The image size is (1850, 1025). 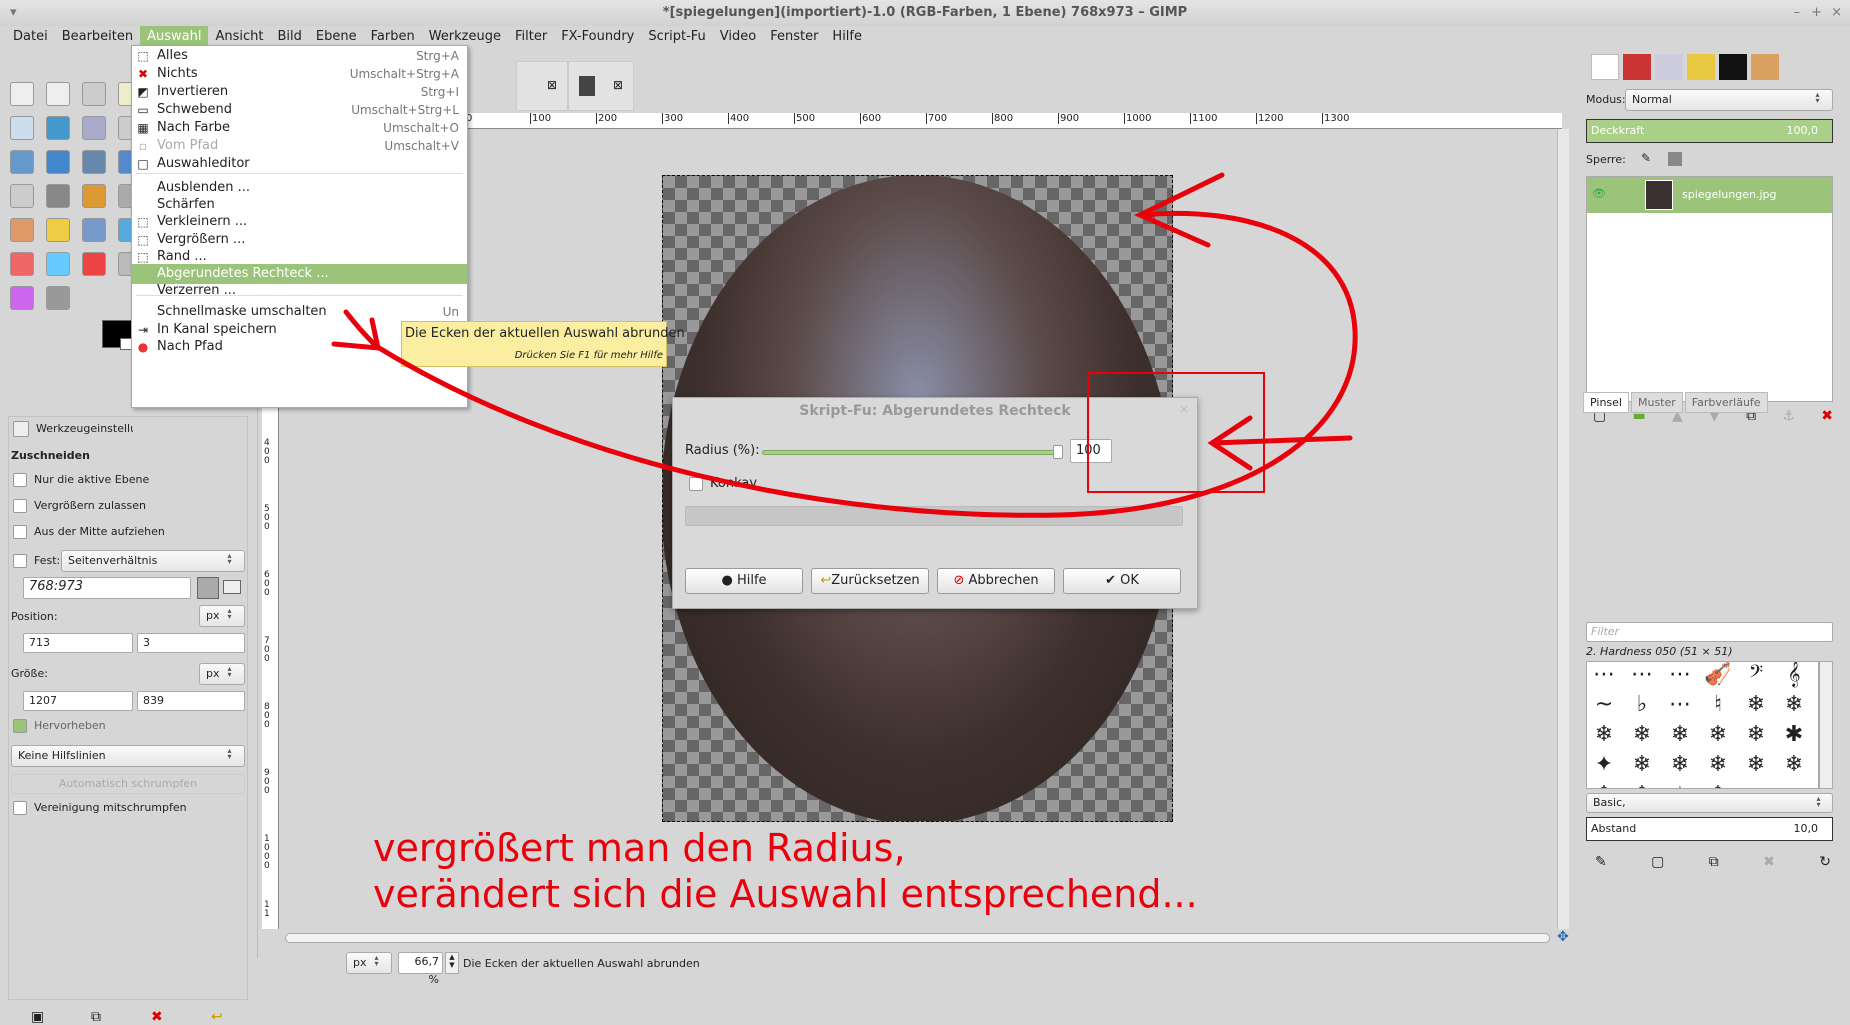 What do you see at coordinates (601, 86) in the screenshot?
I see `image-tab-2: ⊠` at bounding box center [601, 86].